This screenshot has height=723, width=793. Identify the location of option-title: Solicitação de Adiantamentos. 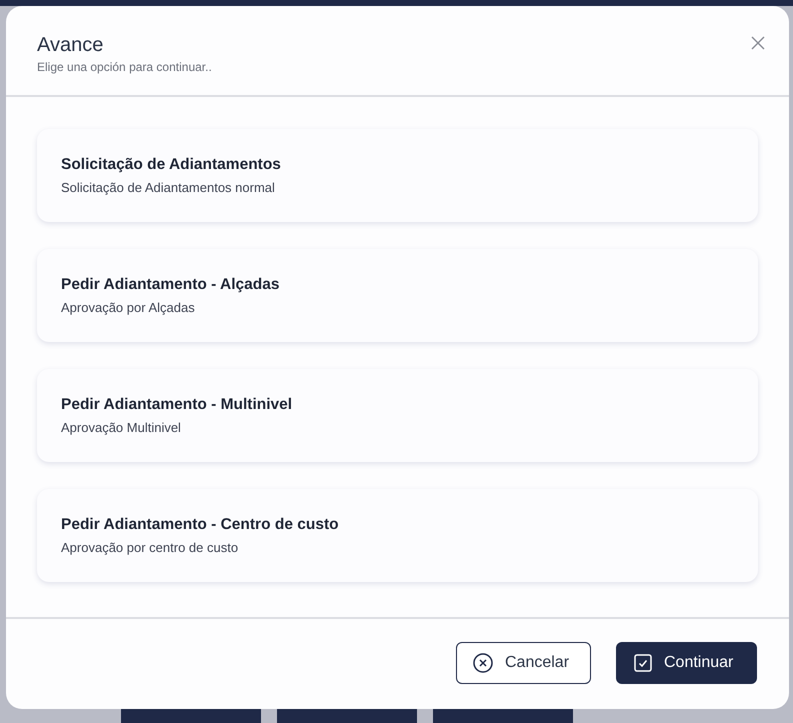
(171, 165).